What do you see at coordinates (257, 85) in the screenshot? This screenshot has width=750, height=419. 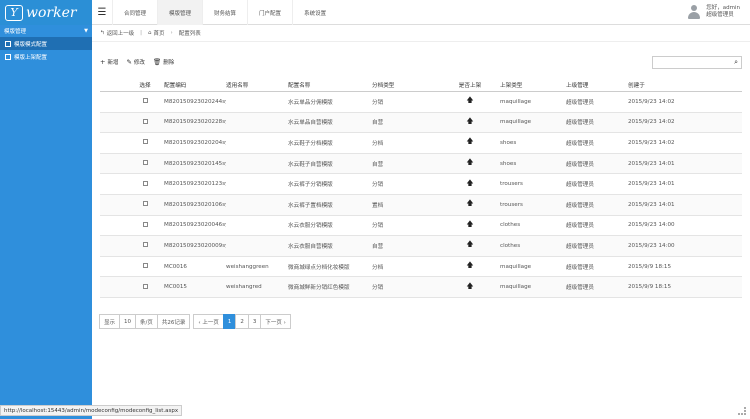 I see `col-header: 适用名称` at bounding box center [257, 85].